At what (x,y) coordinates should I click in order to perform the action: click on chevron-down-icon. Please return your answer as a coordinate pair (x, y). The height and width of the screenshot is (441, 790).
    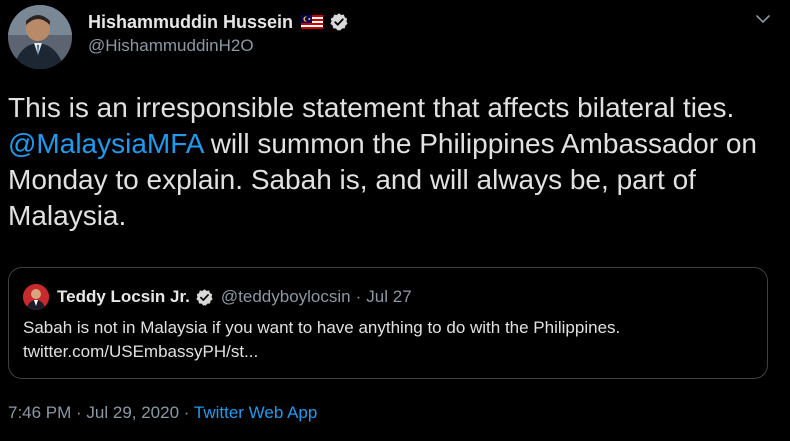
    Looking at the image, I should click on (763, 19).